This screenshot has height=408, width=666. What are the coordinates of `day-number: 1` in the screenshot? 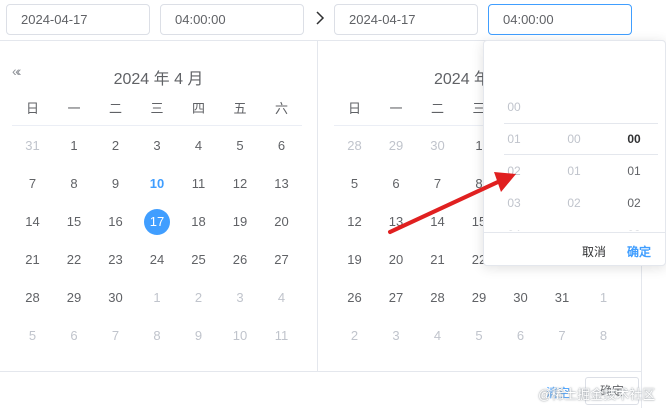 It's located at (603, 297).